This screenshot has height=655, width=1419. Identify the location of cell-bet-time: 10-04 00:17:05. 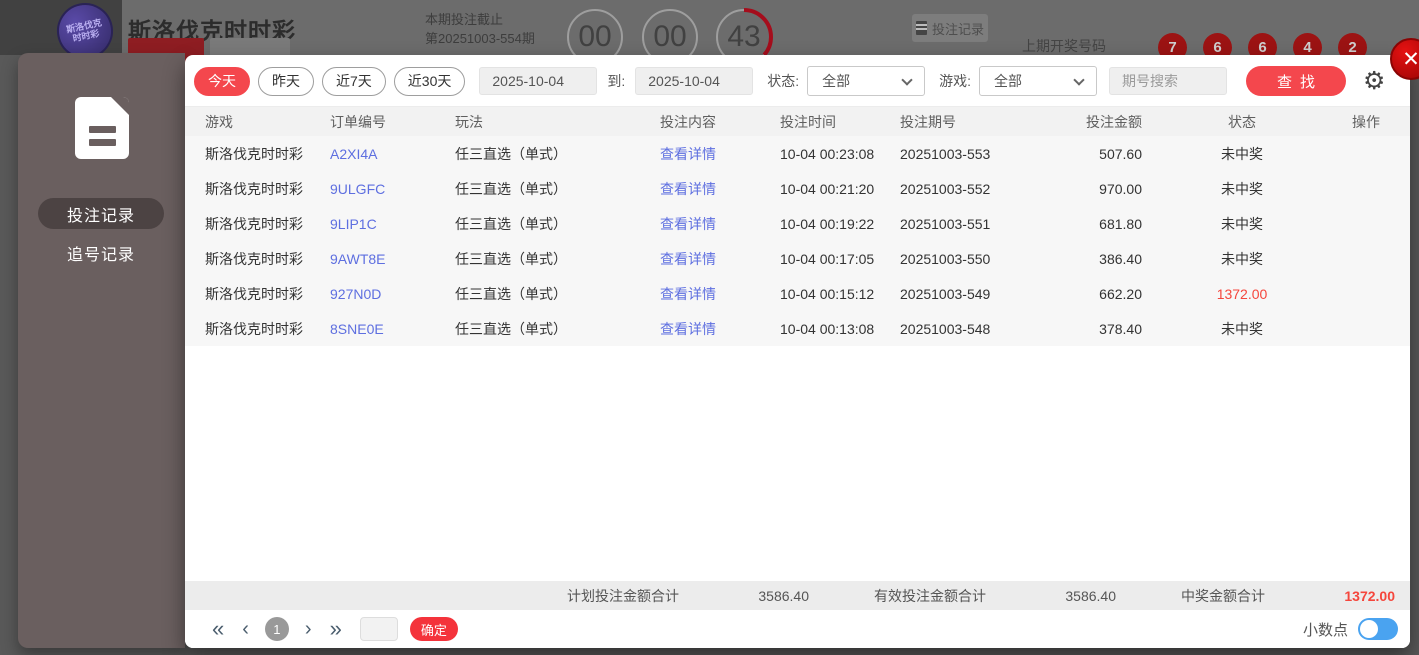
(827, 258).